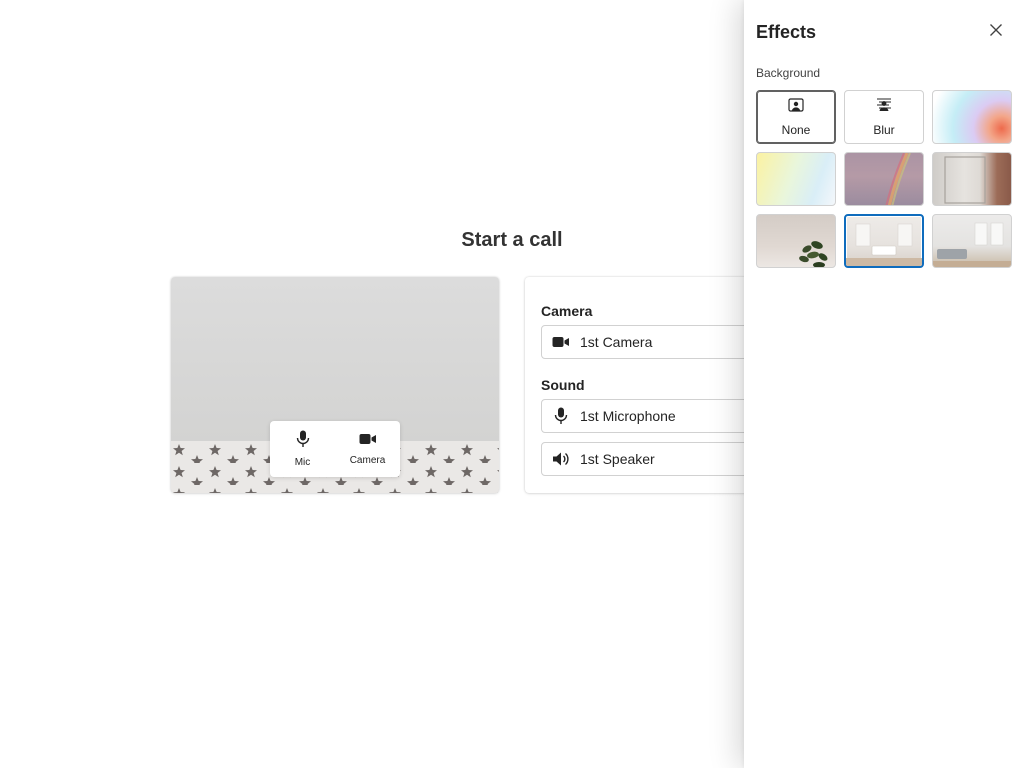 The image size is (1024, 768). Describe the element at coordinates (617, 459) in the screenshot. I see `speaker-select-value: 1st Speaker` at that location.